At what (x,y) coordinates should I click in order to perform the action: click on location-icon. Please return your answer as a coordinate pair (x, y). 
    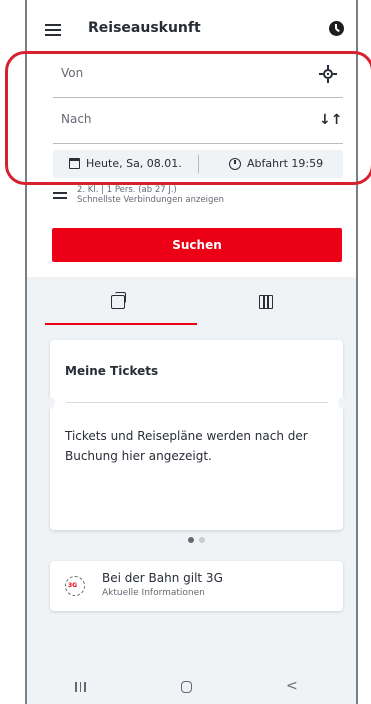
    Looking at the image, I should click on (328, 74).